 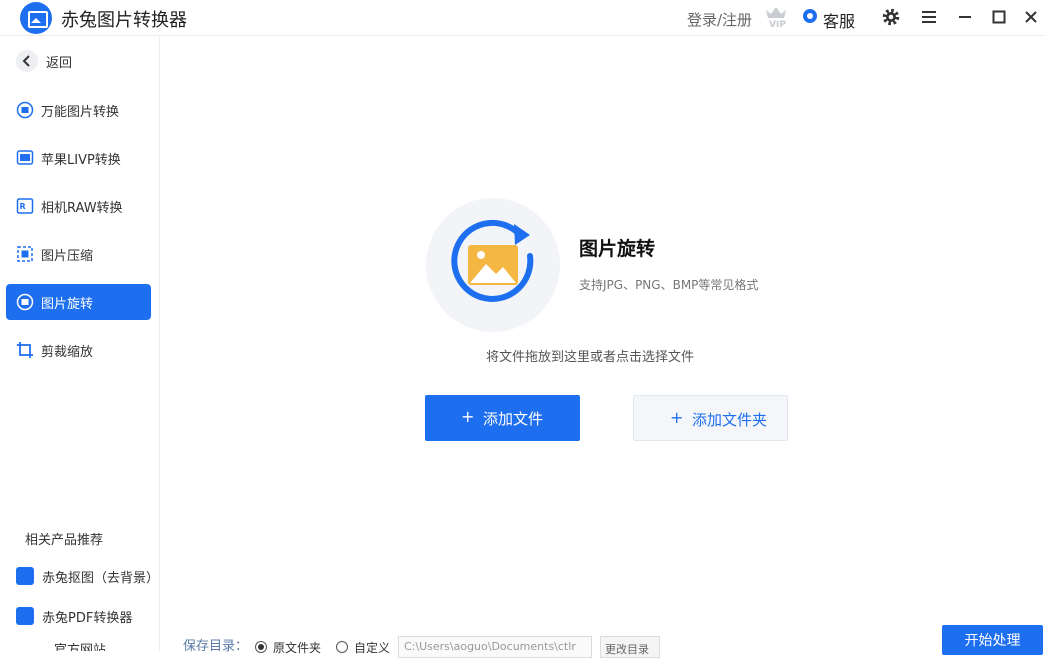 What do you see at coordinates (87, 618) in the screenshot?
I see `recommend-item-label: 赤兔PDF转换器` at bounding box center [87, 618].